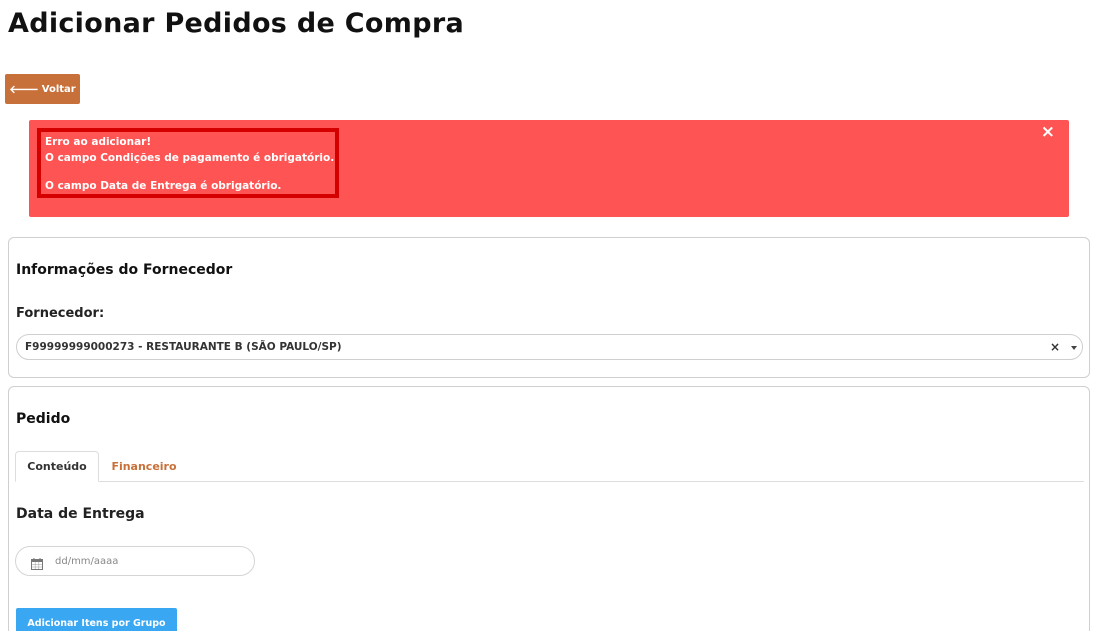  I want to click on supplier-field-label: Fornecedor:, so click(60, 313).